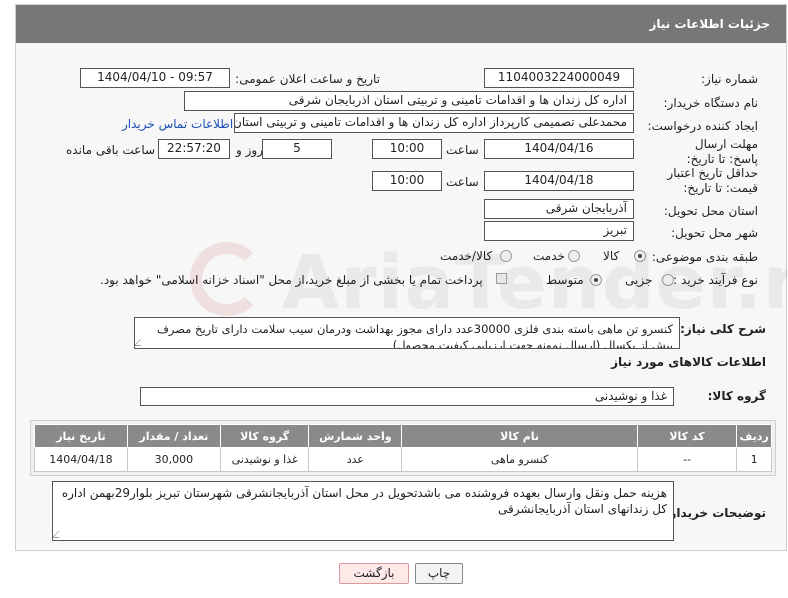 This screenshot has width=788, height=598. Describe the element at coordinates (710, 211) in the screenshot. I see `province-label: استان محل تحویل:` at that location.